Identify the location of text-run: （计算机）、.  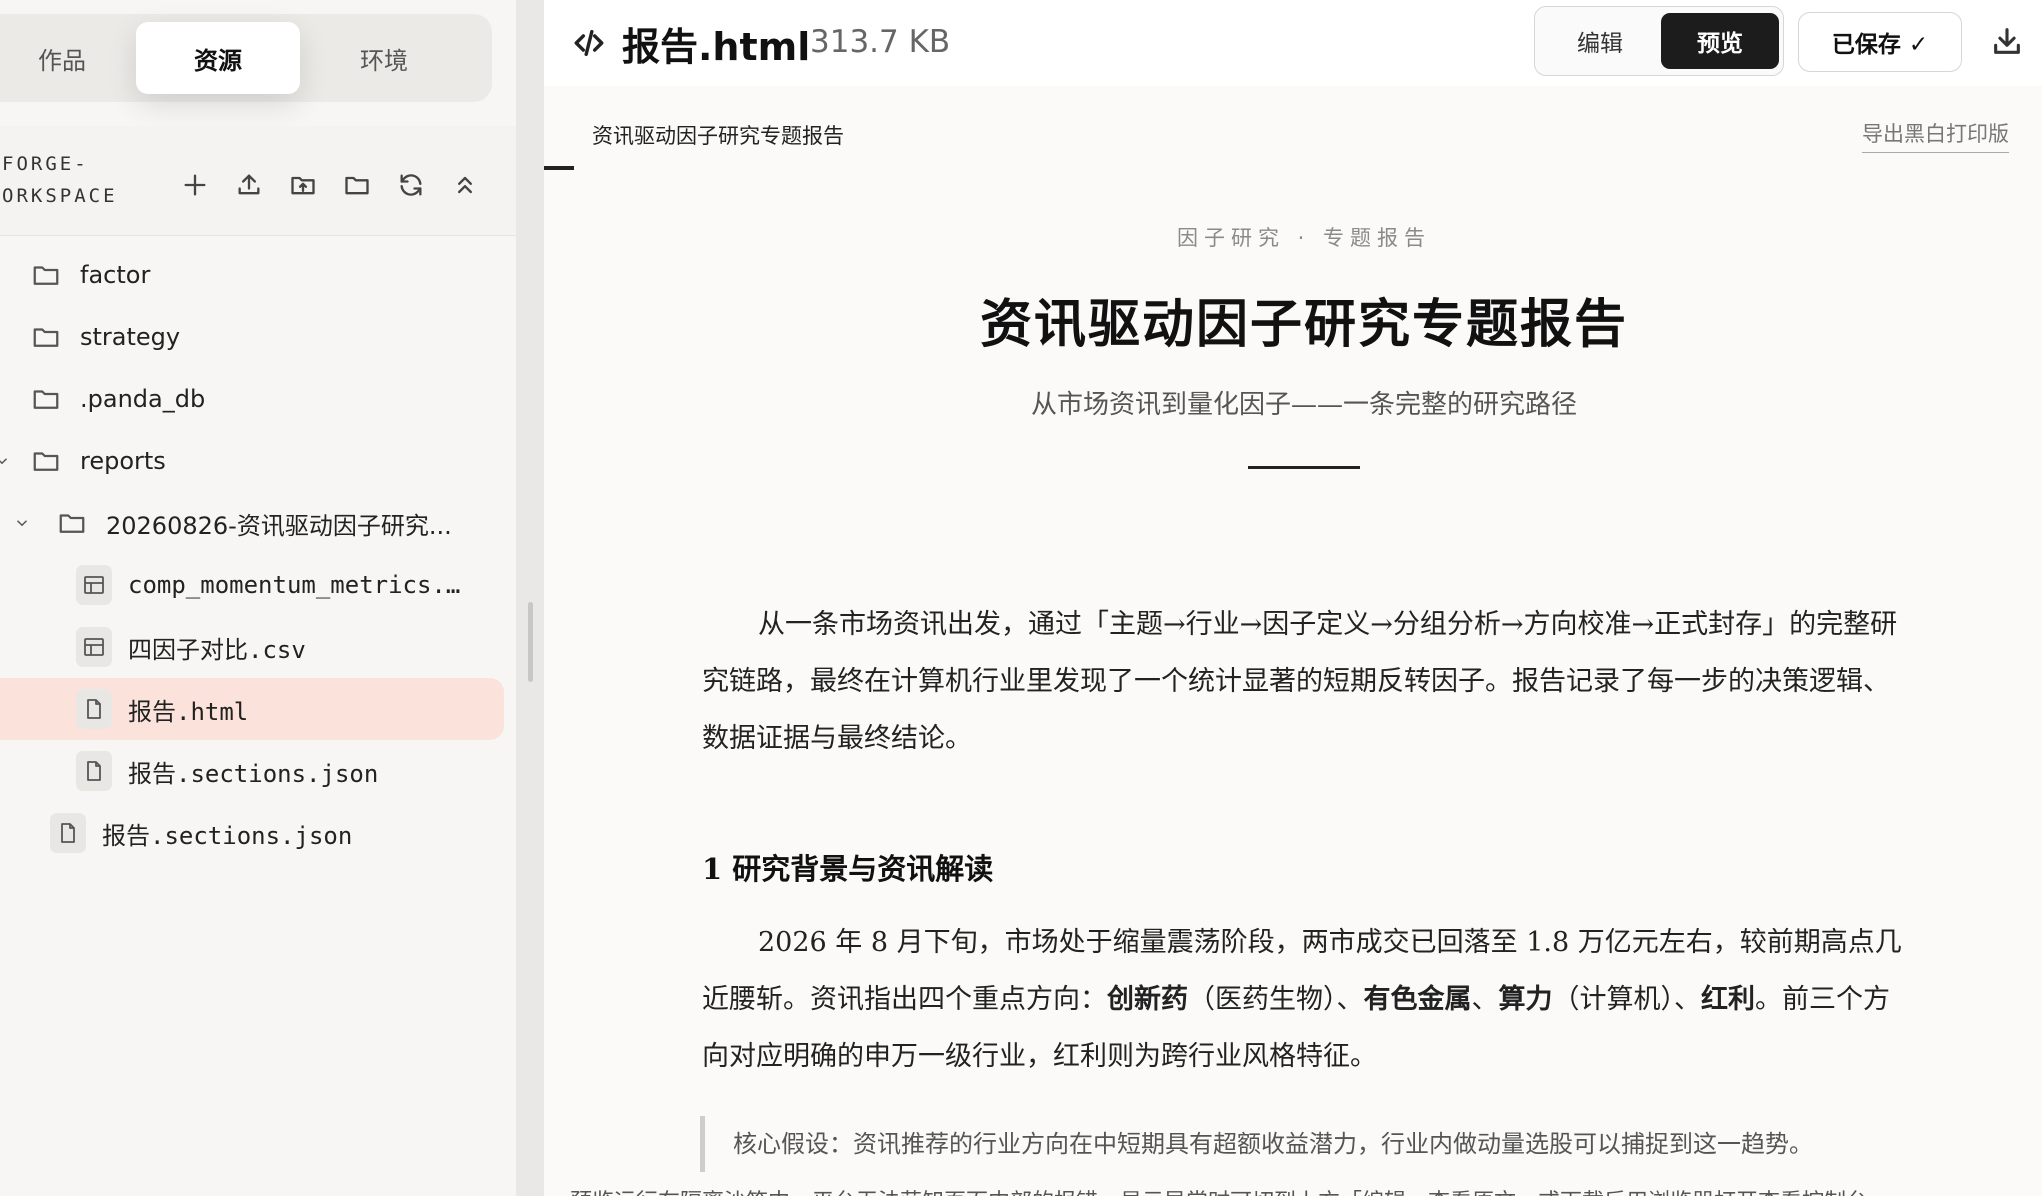
(1627, 999).